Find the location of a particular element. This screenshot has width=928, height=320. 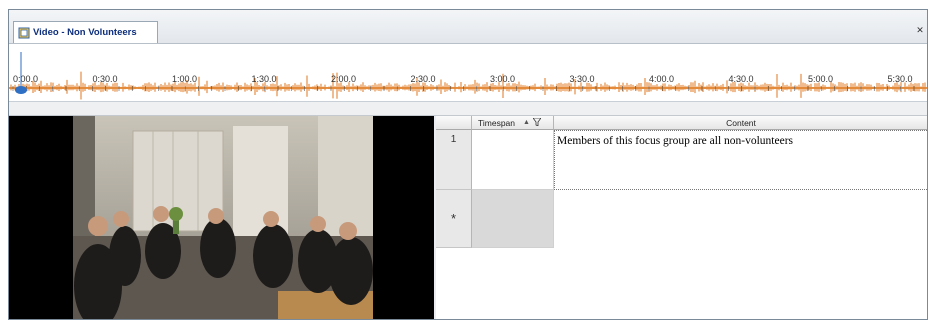

new-timespan-cell is located at coordinates (513, 219).